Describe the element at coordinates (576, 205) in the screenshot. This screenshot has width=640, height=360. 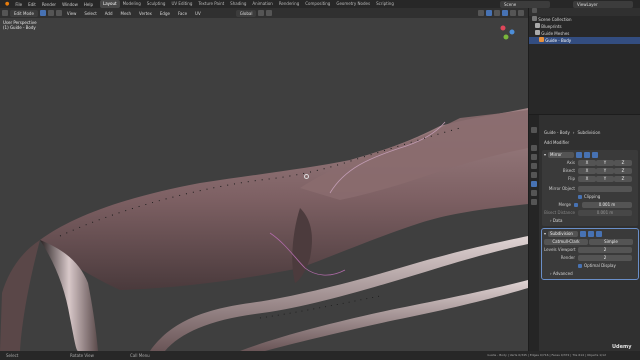
I see `merge-checkbox` at that location.